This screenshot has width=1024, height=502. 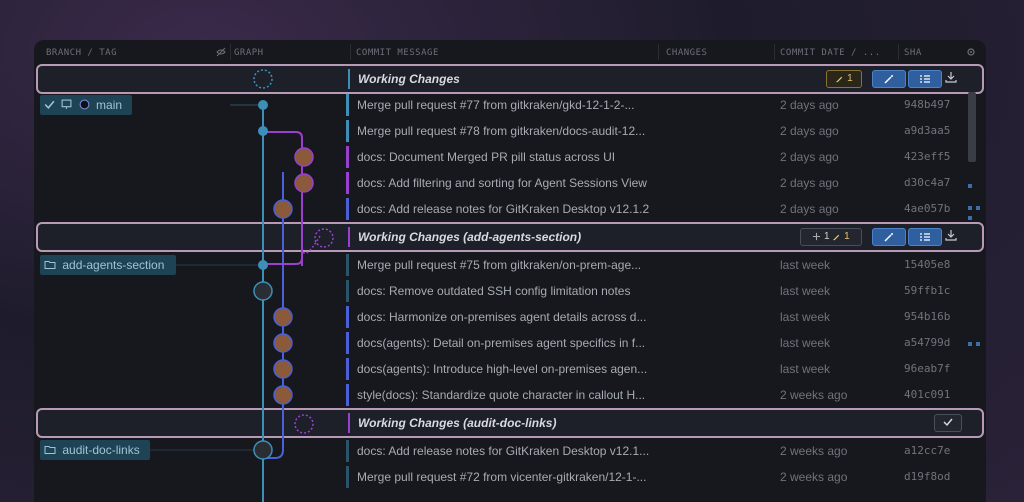 I want to click on working-changes-title: Working Changes (add-agents-section), so click(x=470, y=237).